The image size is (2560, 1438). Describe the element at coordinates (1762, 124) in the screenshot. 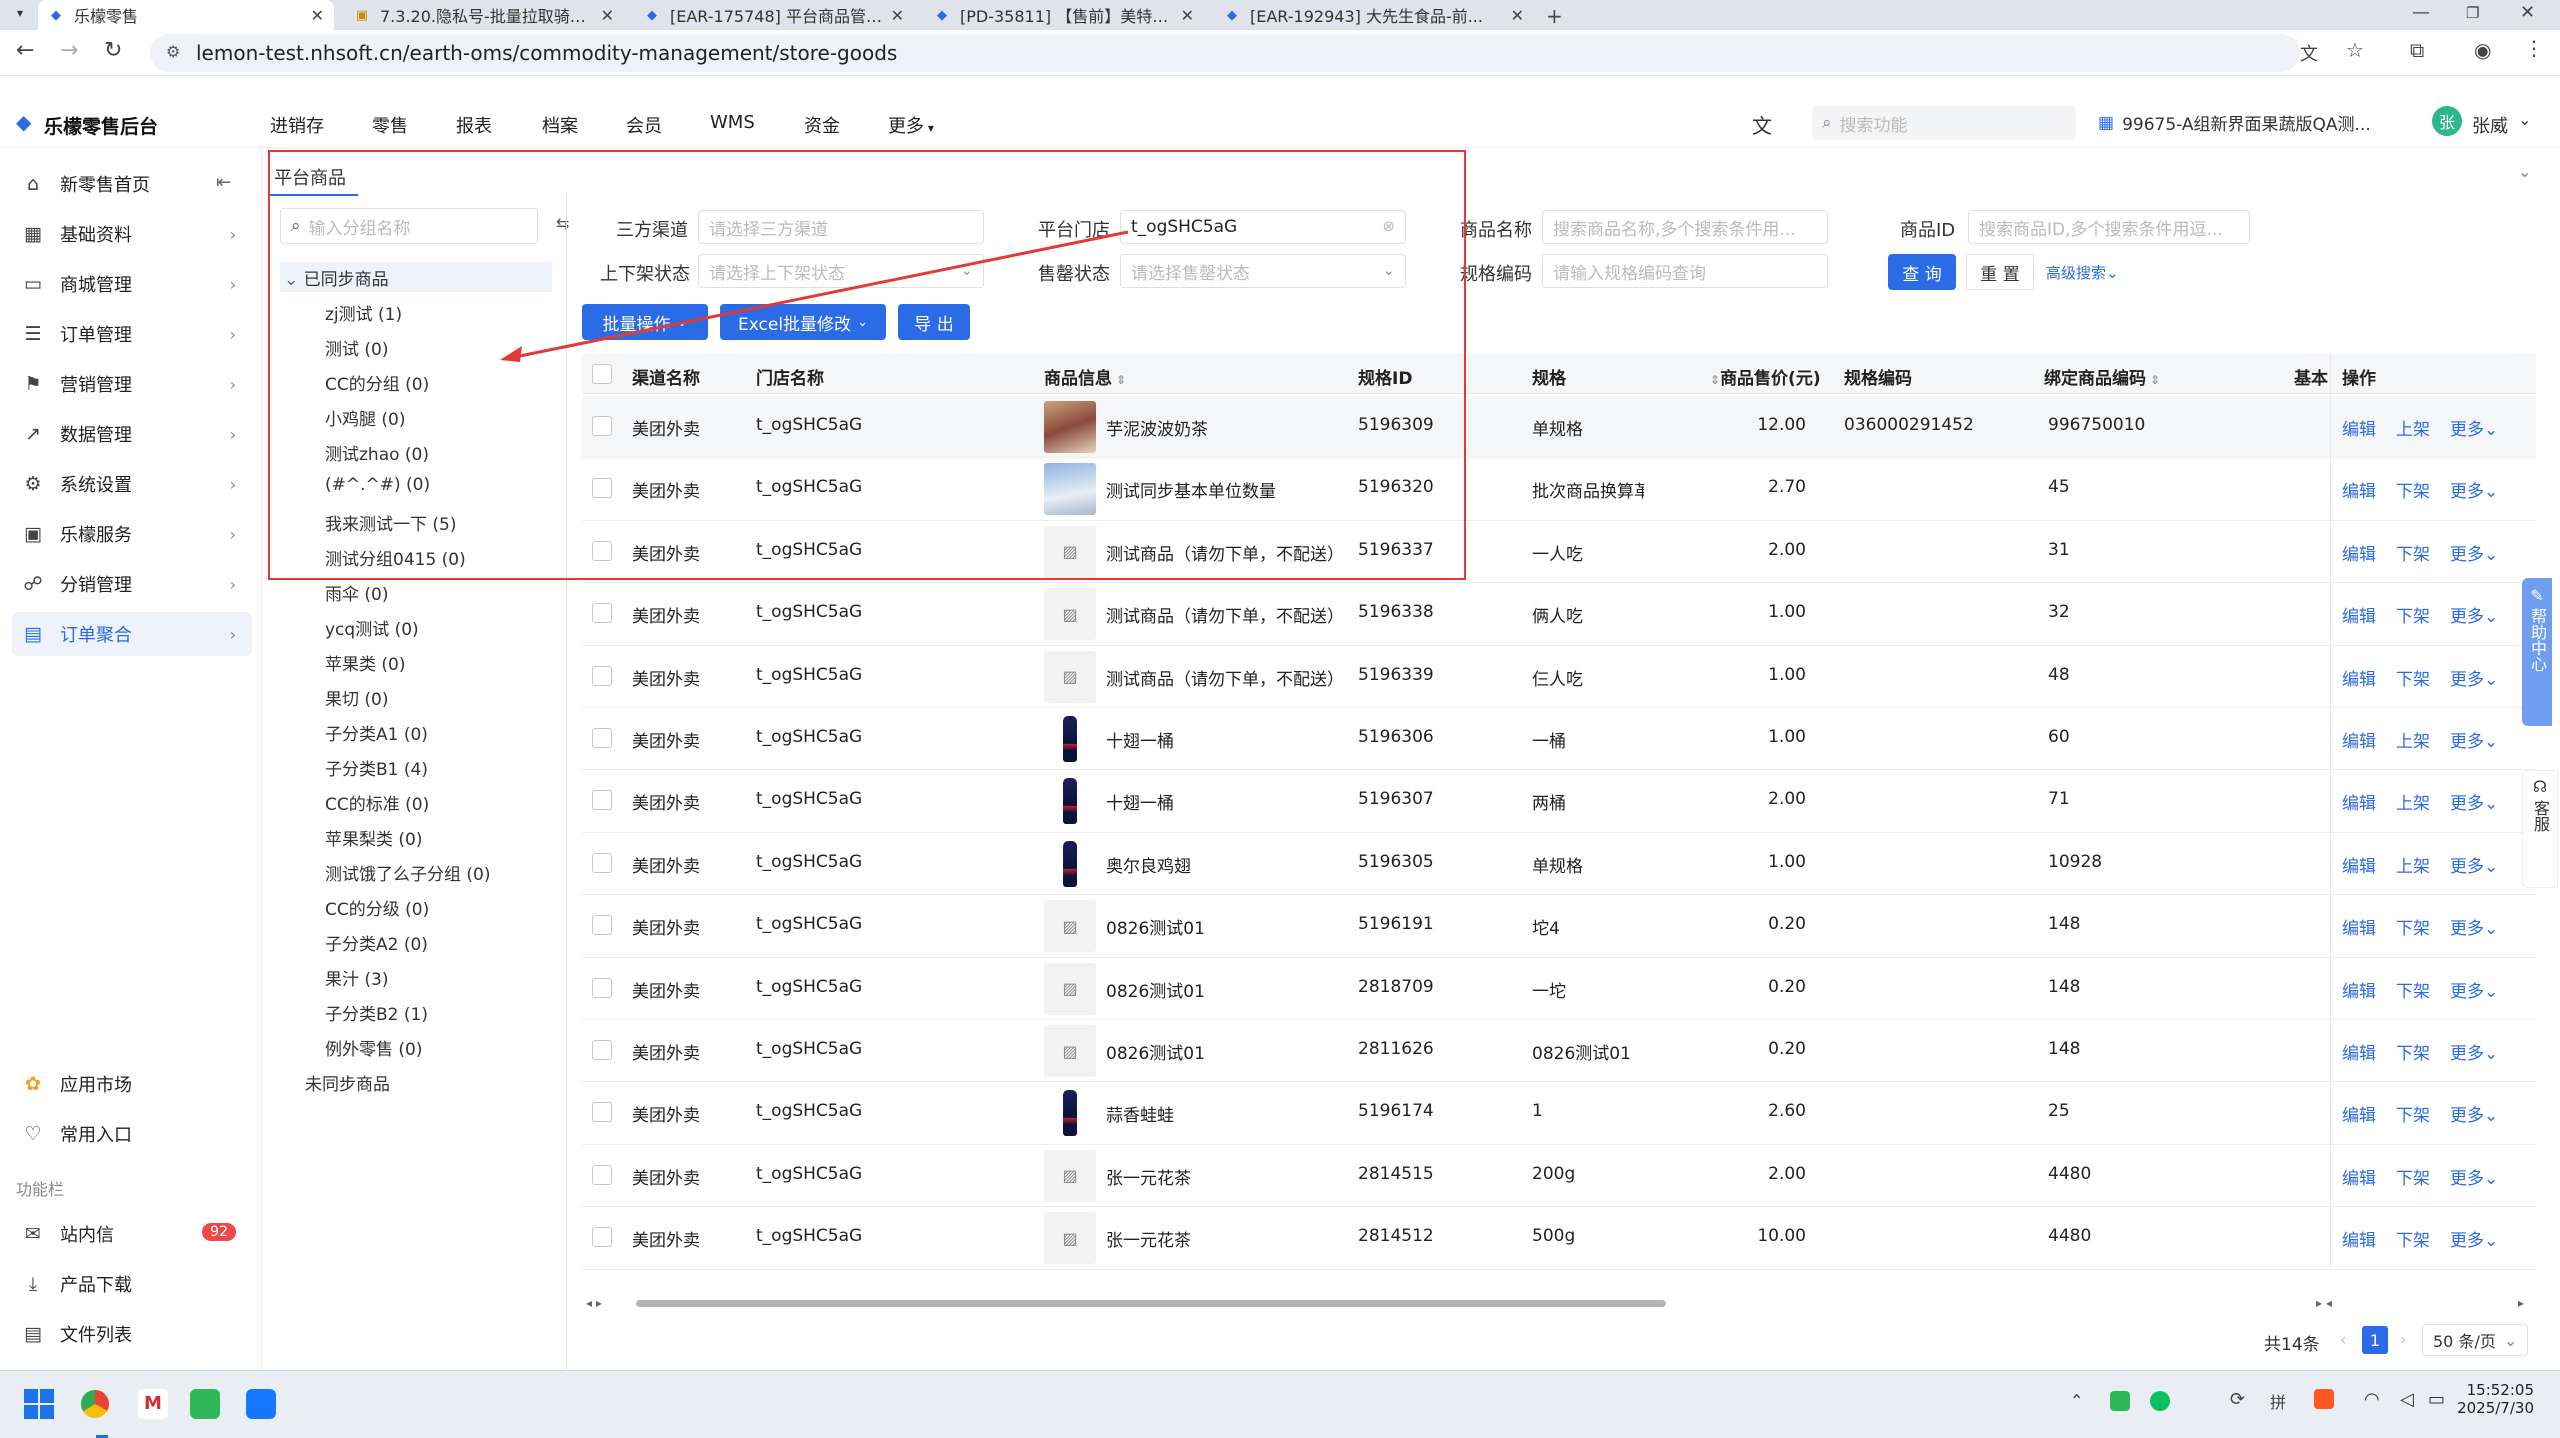

I see `language-icon: 文` at that location.